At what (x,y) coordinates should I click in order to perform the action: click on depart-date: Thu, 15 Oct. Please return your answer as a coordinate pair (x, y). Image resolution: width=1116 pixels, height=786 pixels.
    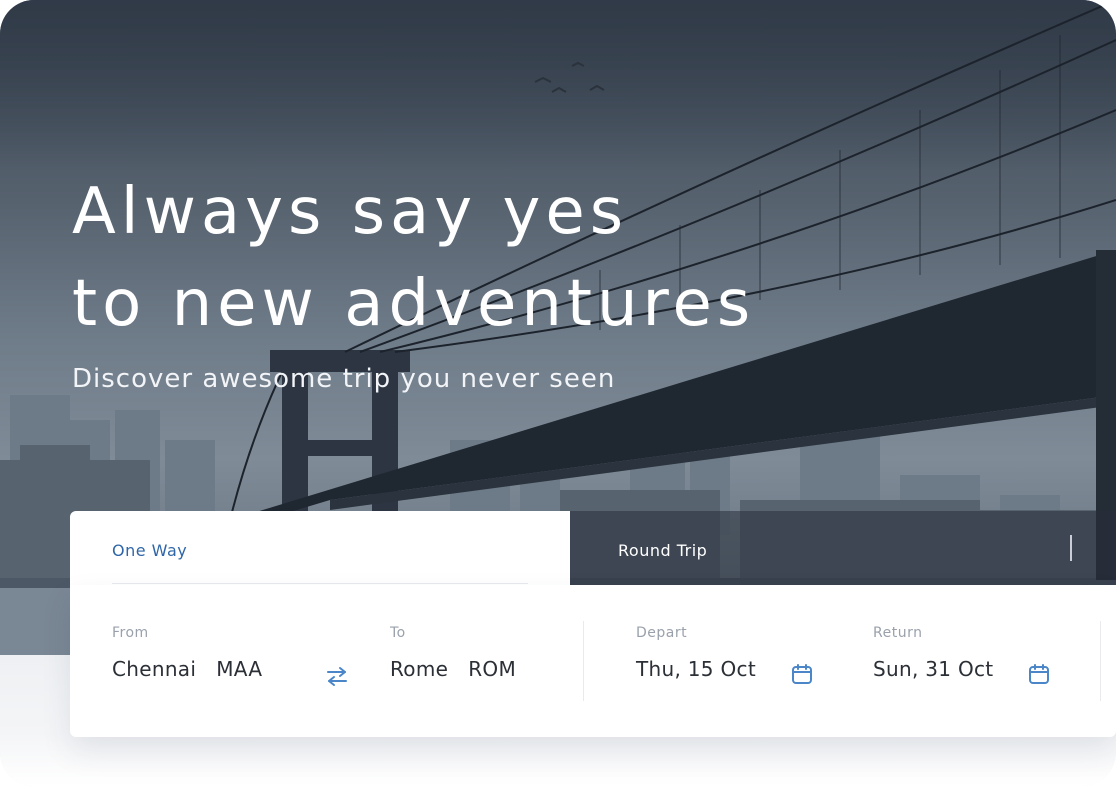
    Looking at the image, I should click on (696, 669).